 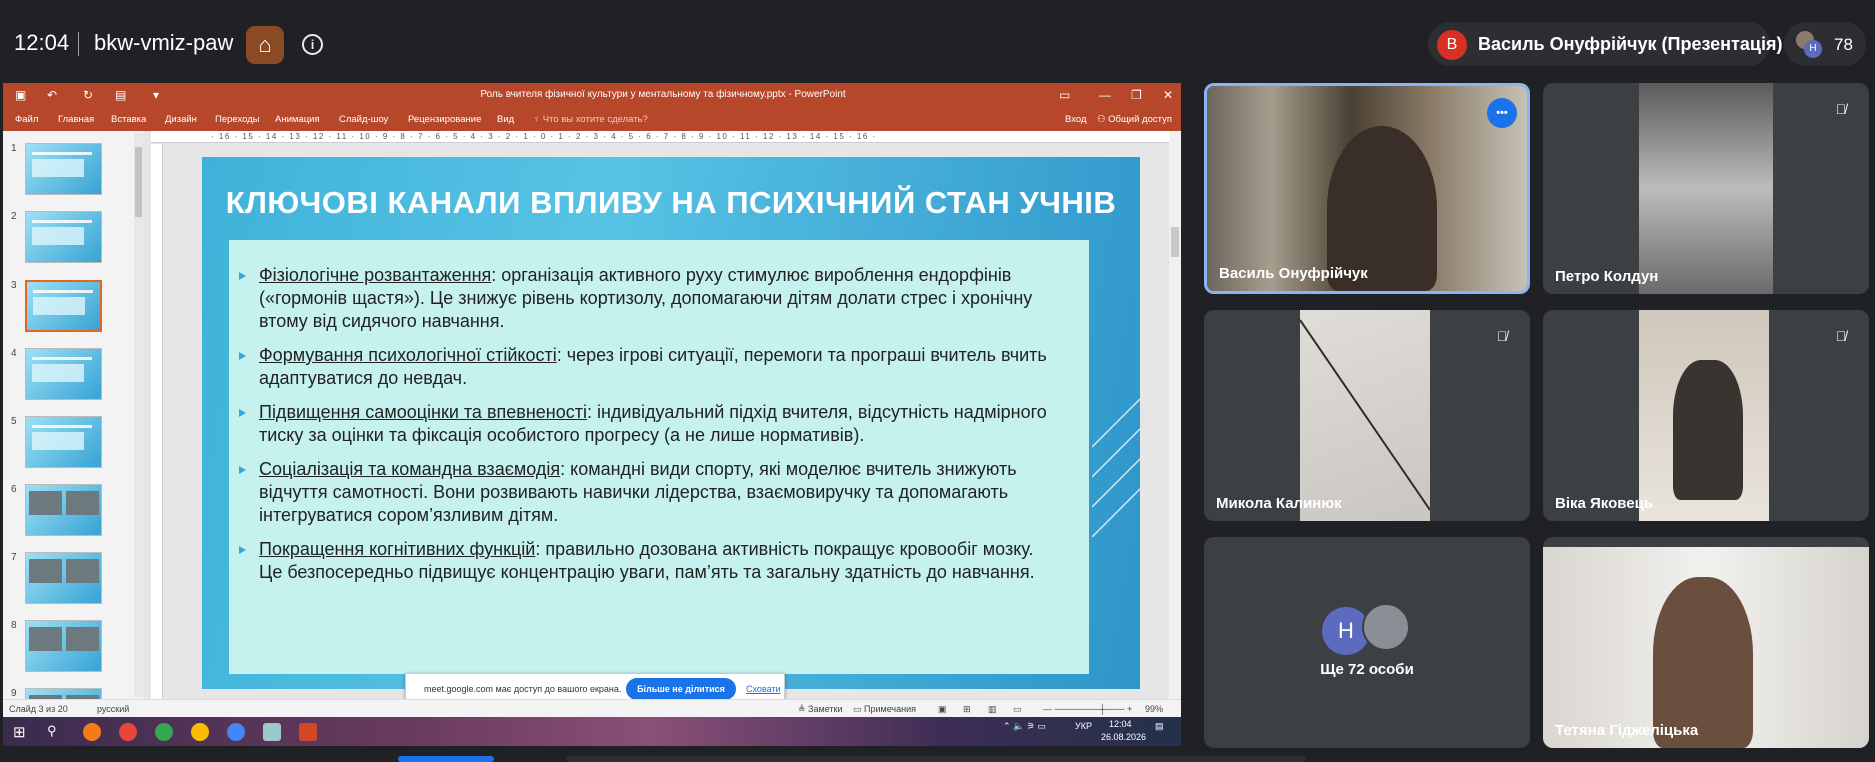 What do you see at coordinates (156, 95) in the screenshot?
I see `customize-icon: ▾` at bounding box center [156, 95].